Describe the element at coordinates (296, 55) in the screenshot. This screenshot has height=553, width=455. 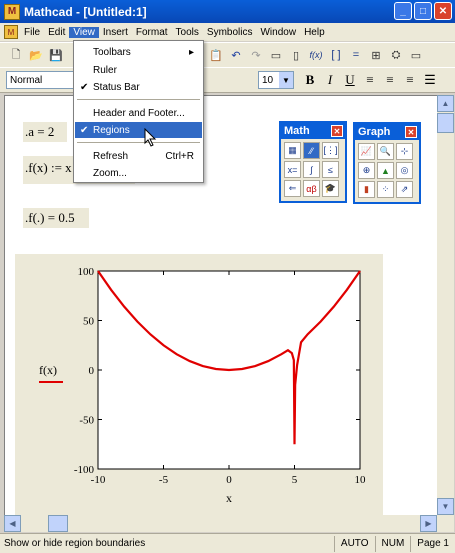
I see `align-down-icon: ▯` at that location.